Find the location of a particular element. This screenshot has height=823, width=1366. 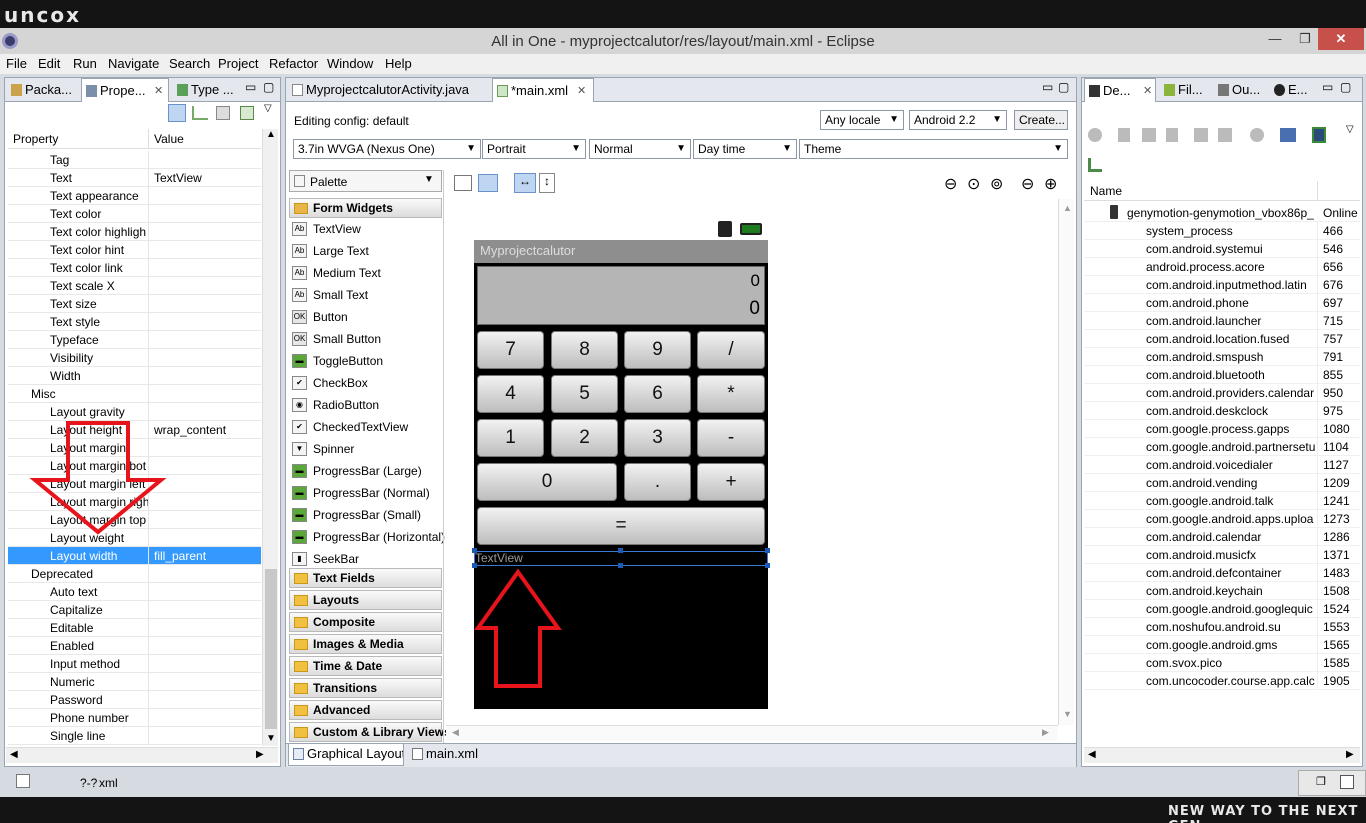

property-row: Numeric is located at coordinates (134, 682).